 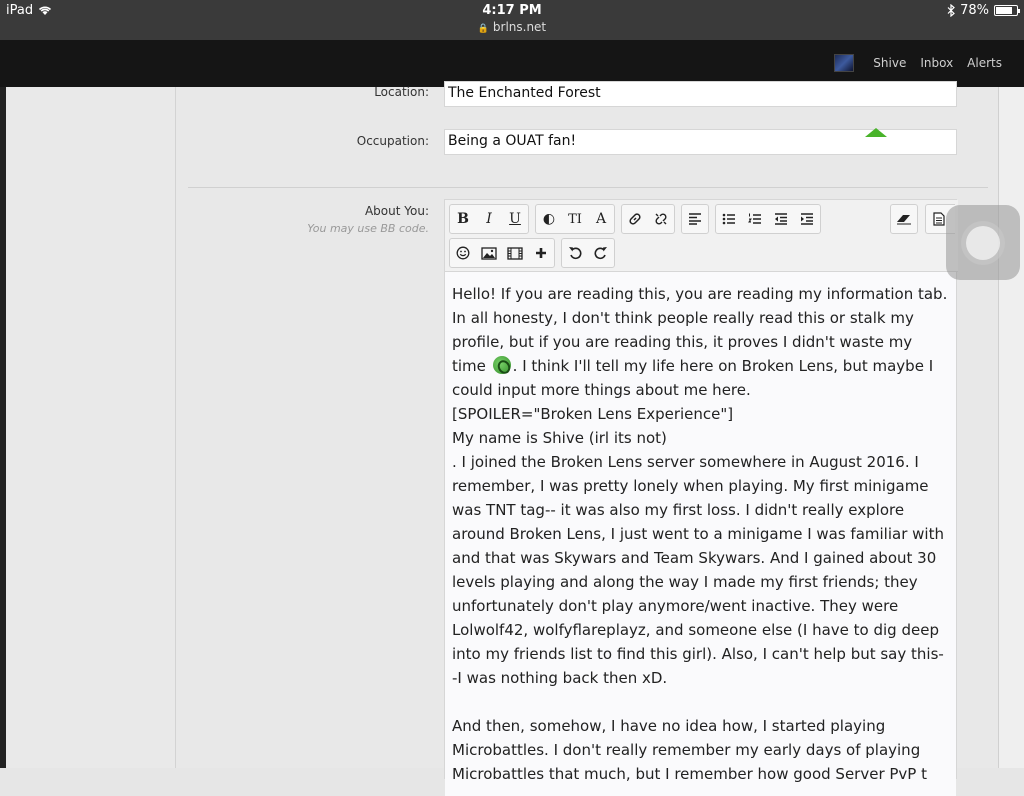 I want to click on outdent-button, so click(x=781, y=219).